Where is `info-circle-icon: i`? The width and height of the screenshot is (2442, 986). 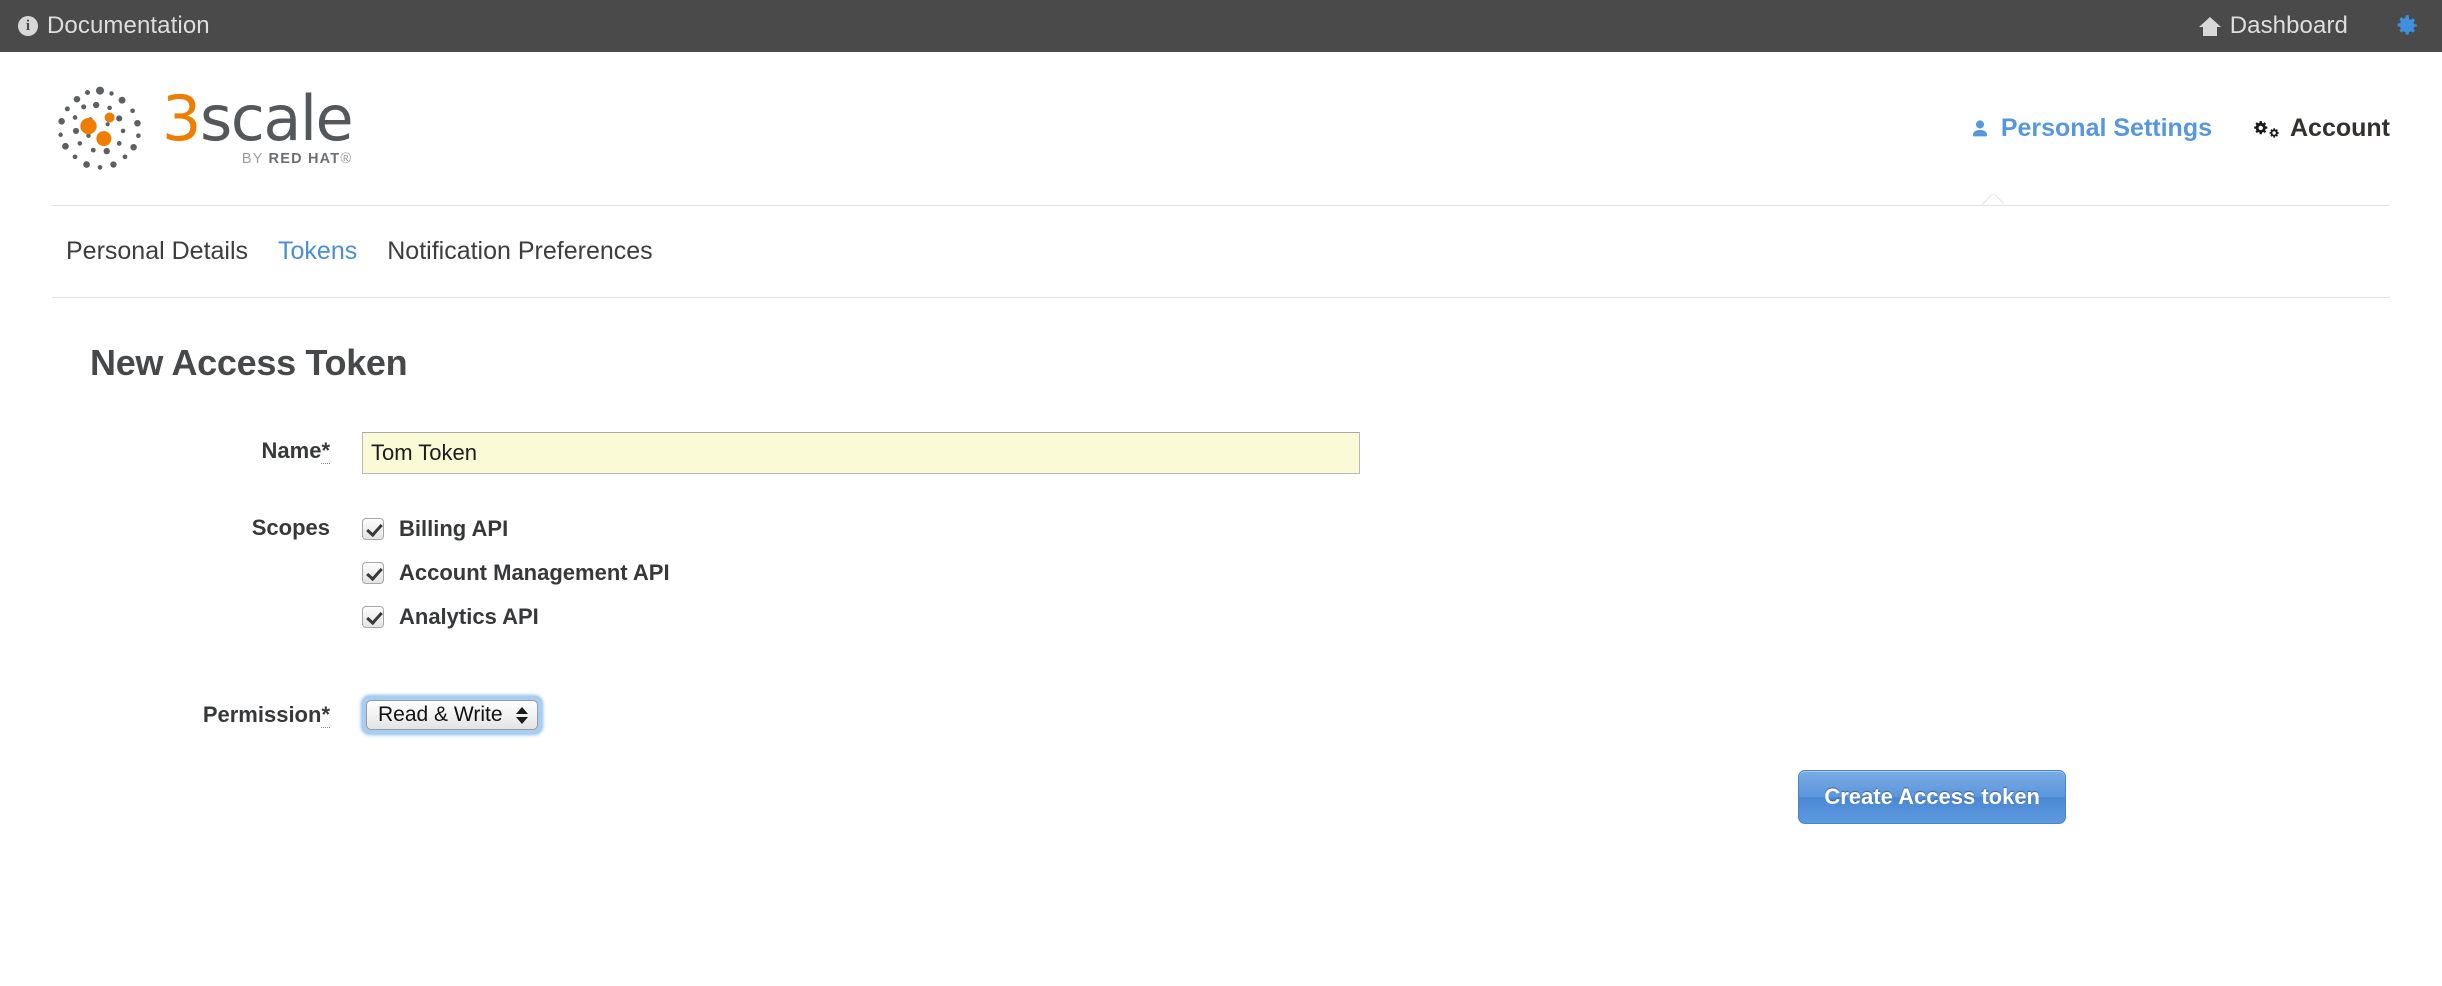 info-circle-icon: i is located at coordinates (28, 26).